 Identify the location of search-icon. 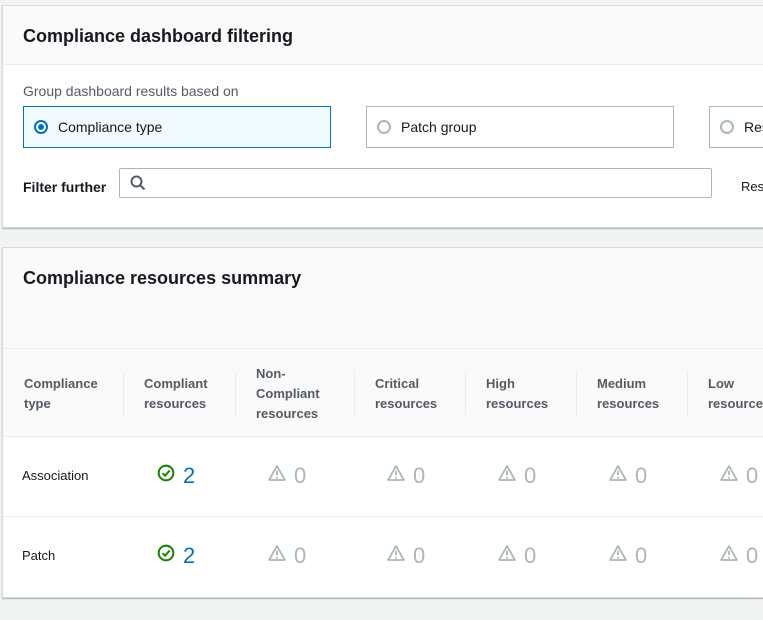
(138, 183).